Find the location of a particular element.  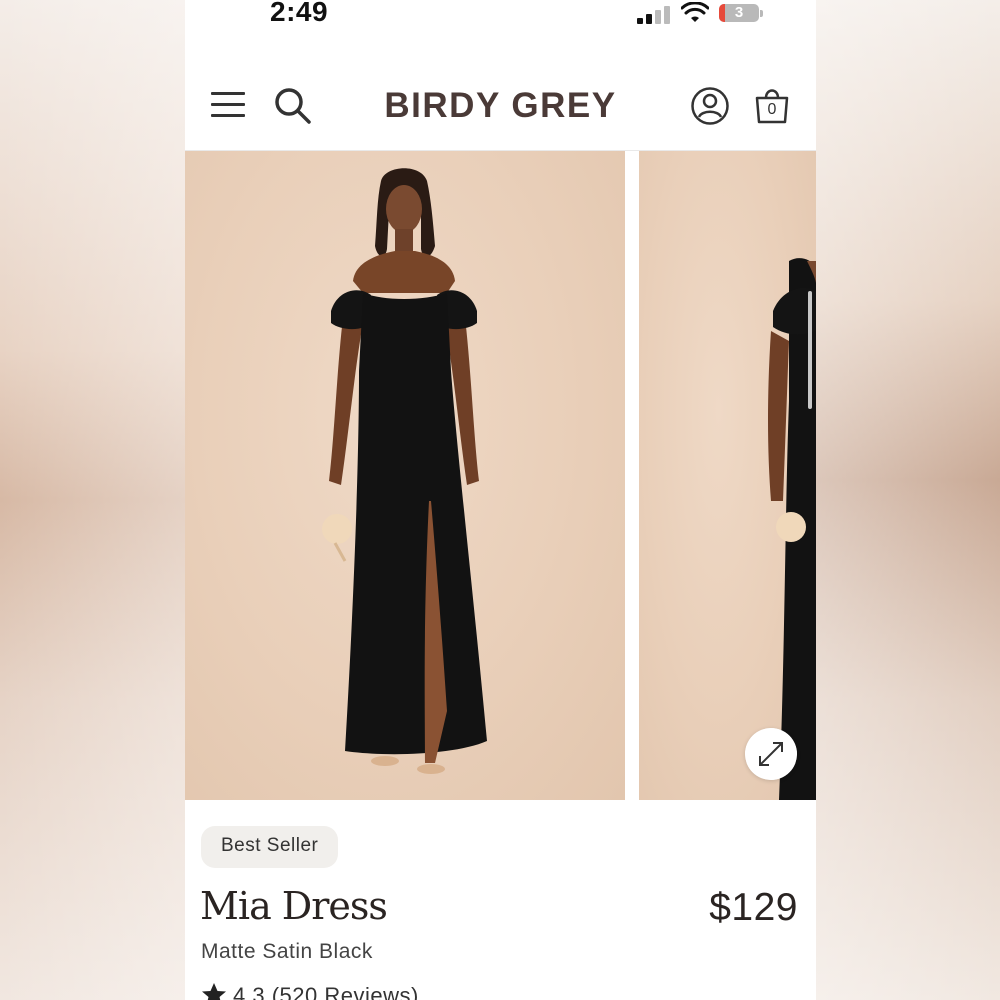

product-price: $129 is located at coordinates (753, 907).